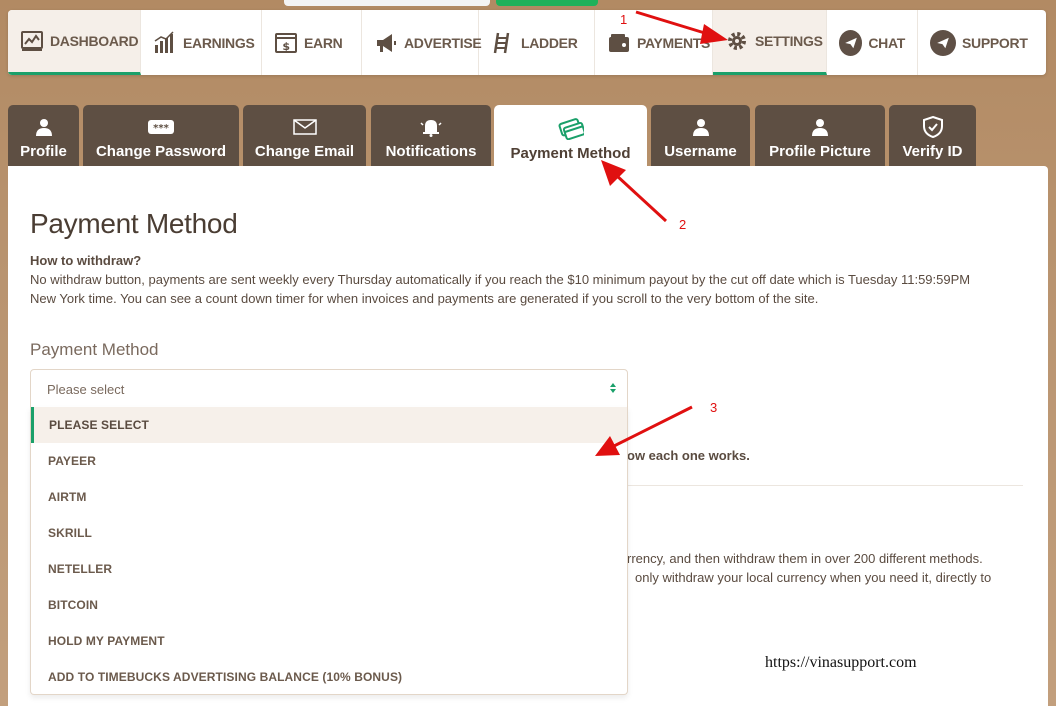 Image resolution: width=1056 pixels, height=706 pixels. Describe the element at coordinates (323, 42) in the screenshot. I see `nav-label: EARN` at that location.